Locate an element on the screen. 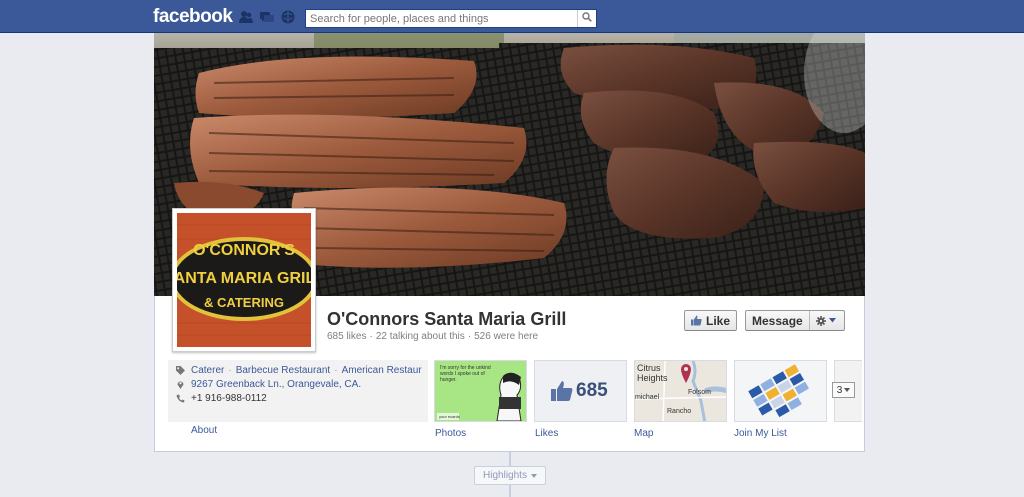 Image resolution: width=1024 pixels, height=497 pixels. join-list-thumbnail is located at coordinates (780, 391).